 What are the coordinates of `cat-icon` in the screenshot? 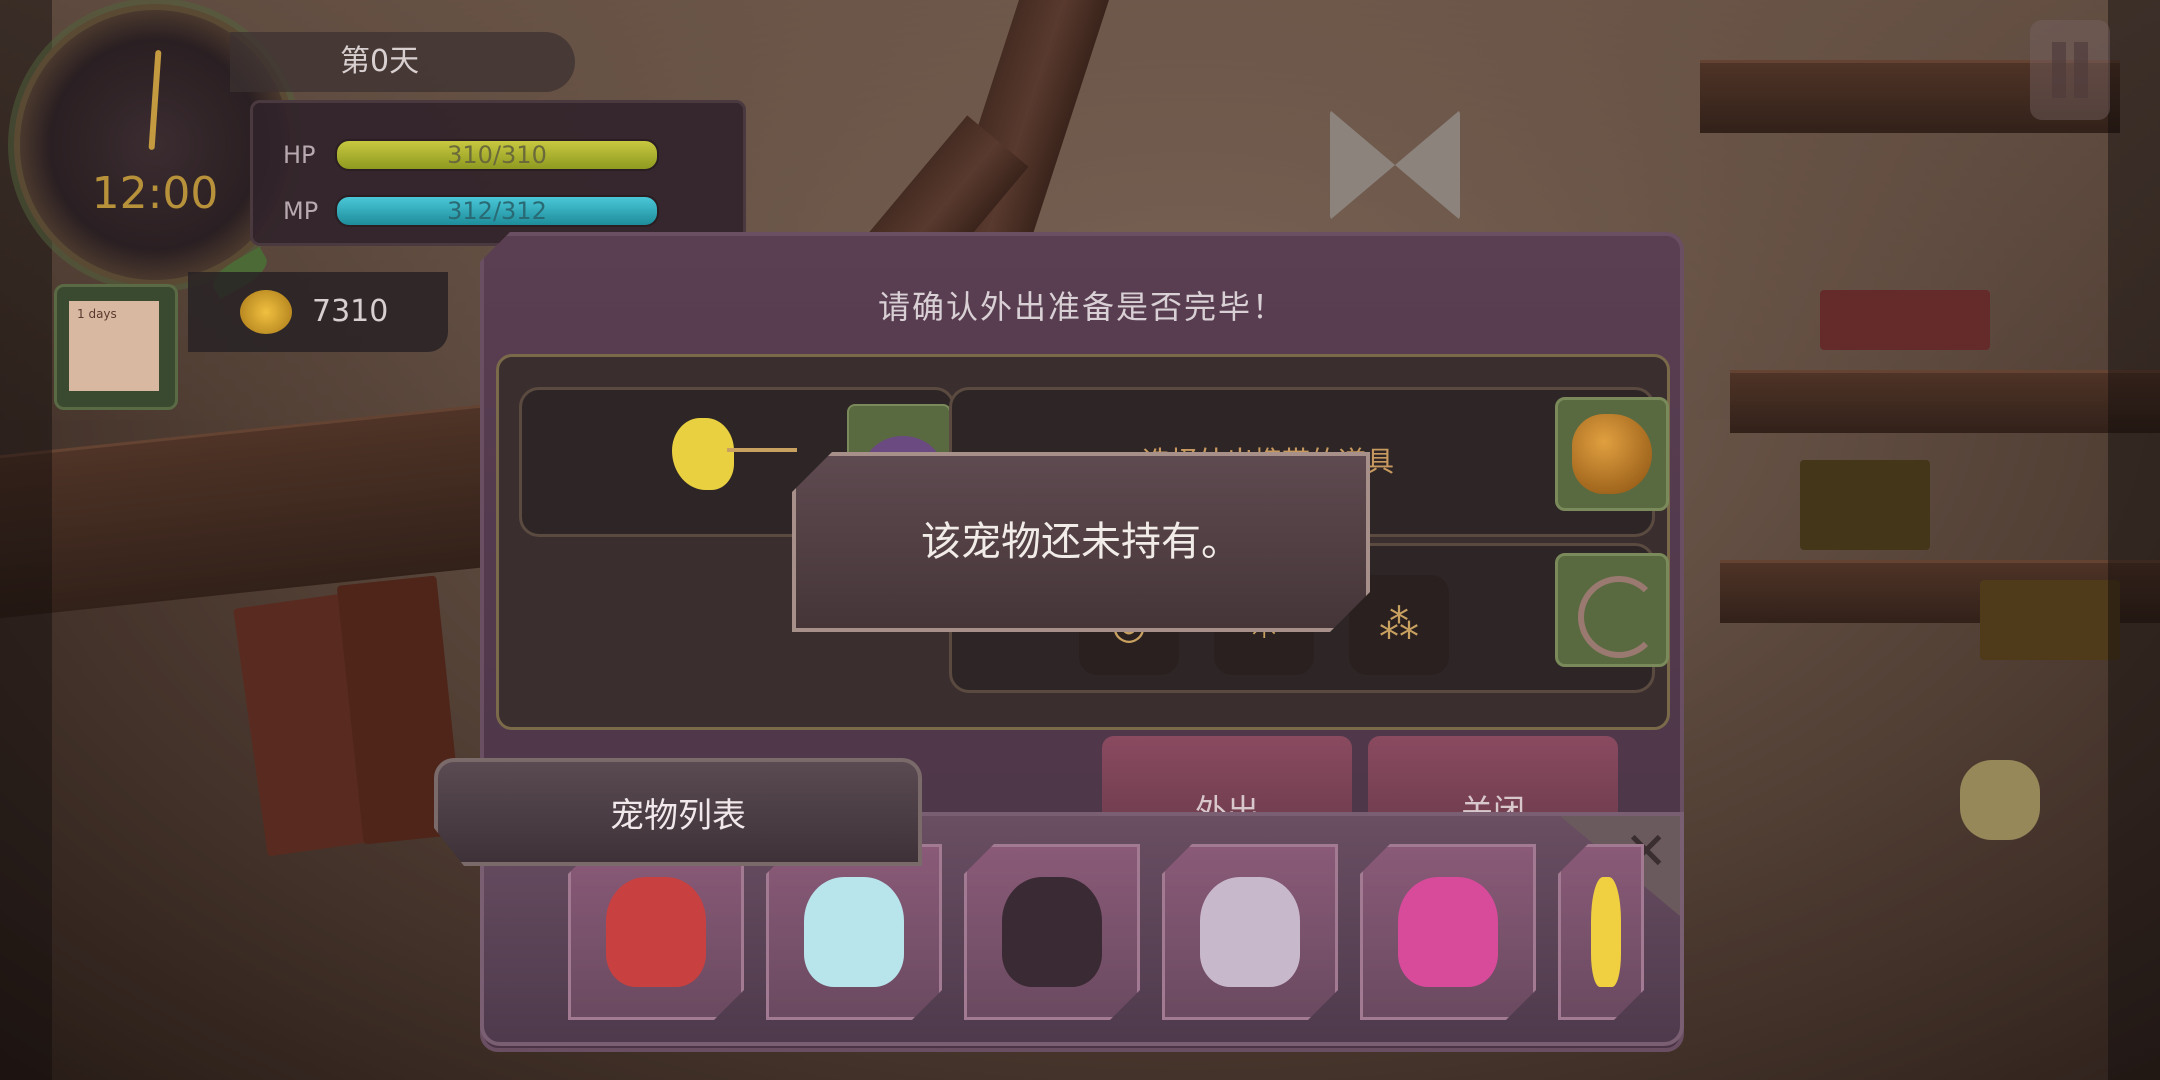 It's located at (1448, 932).